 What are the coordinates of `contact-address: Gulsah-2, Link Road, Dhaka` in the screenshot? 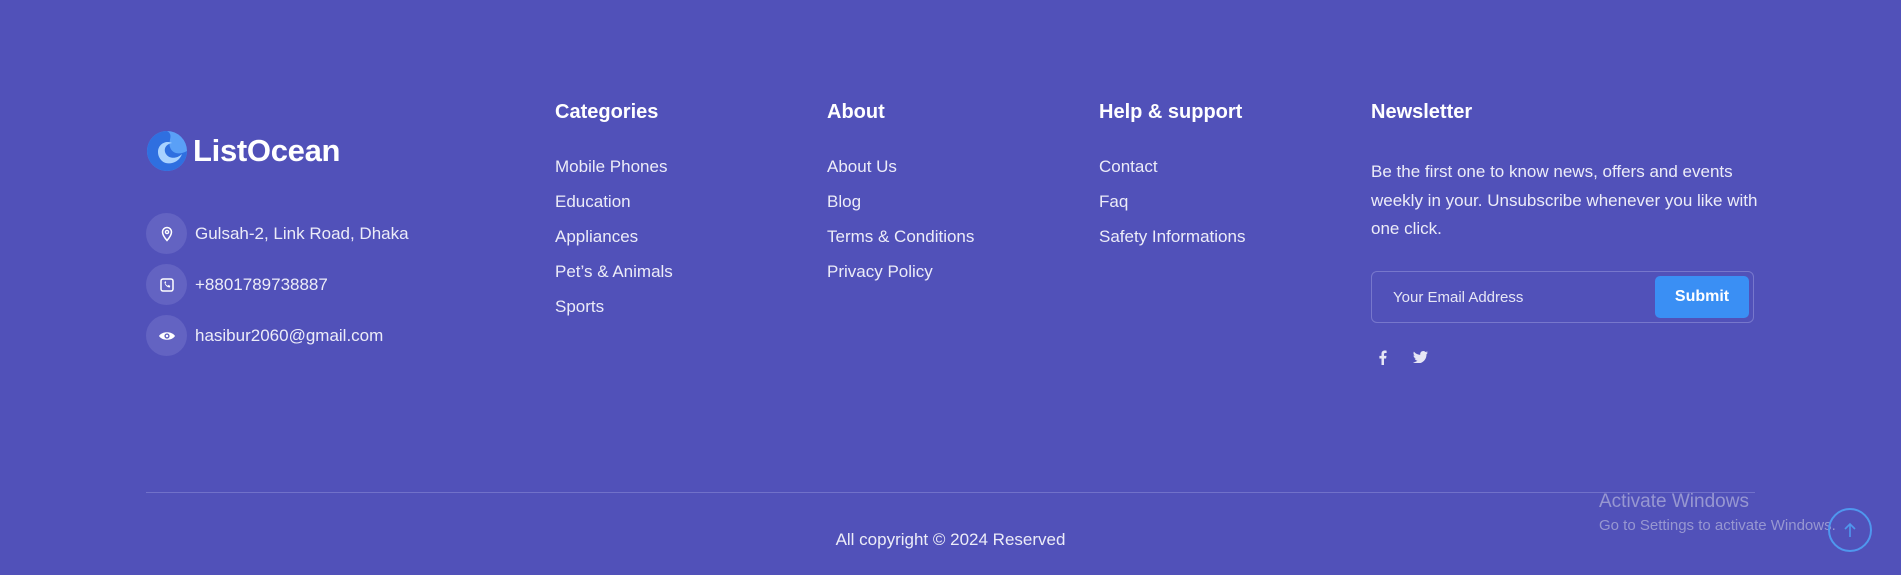 It's located at (277, 233).